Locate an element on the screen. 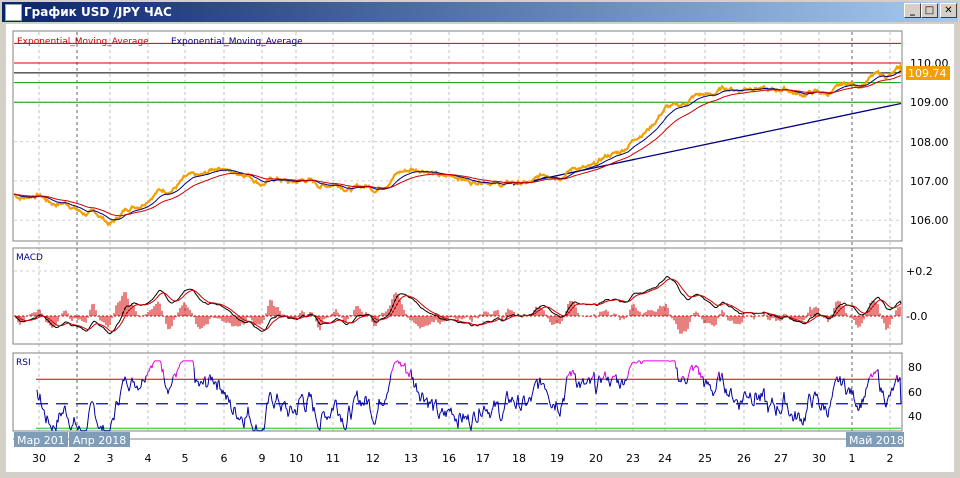 The width and height of the screenshot is (960, 478). legend-ema-blue: Exponential_Moving_Average is located at coordinates (237, 42).